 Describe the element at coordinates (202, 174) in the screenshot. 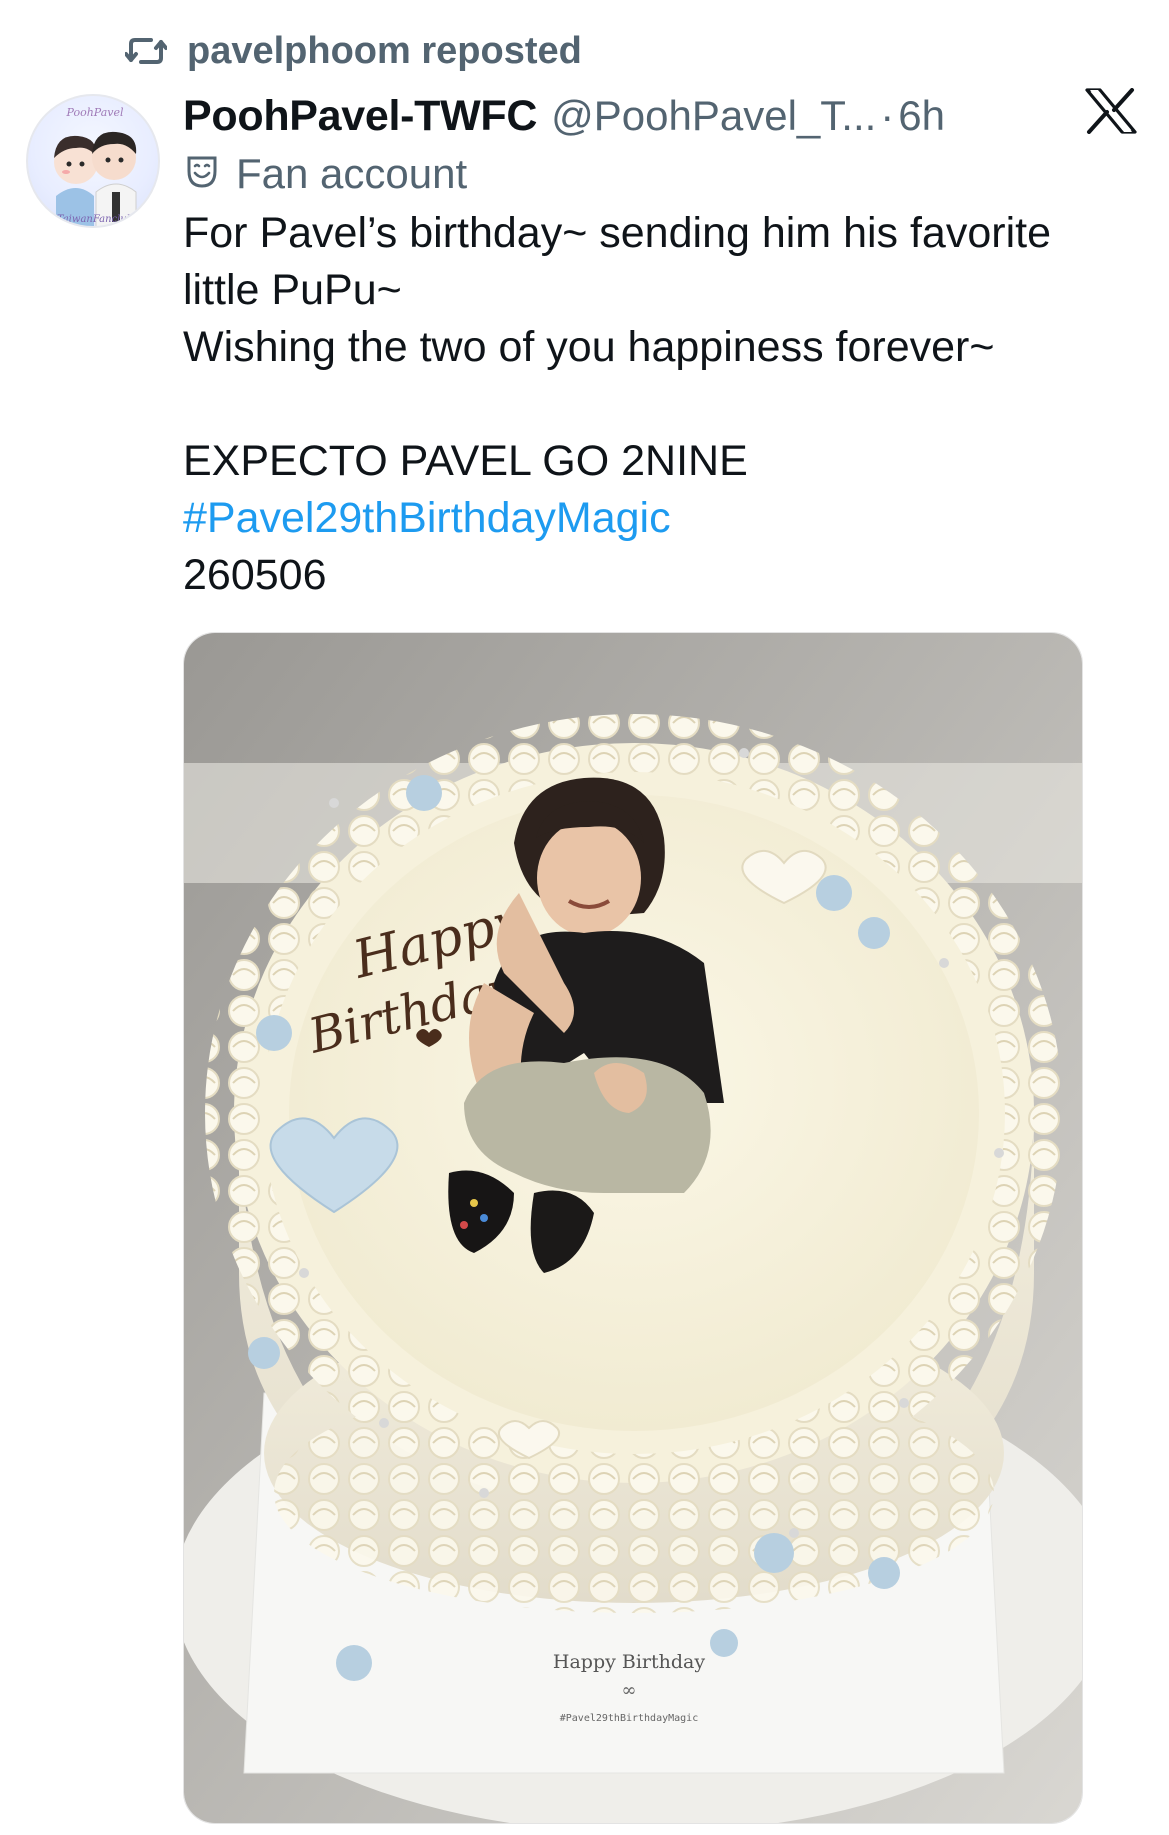

I see `theater-mask-icon` at that location.